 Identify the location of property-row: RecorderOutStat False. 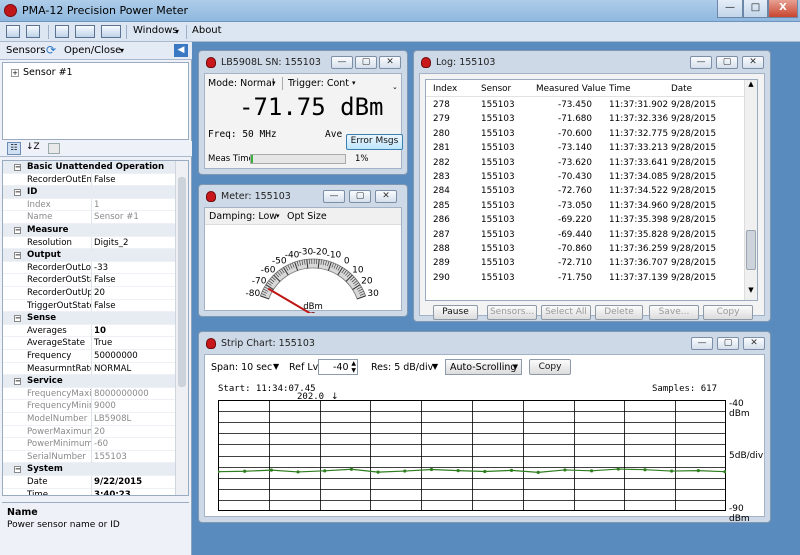
(89, 280).